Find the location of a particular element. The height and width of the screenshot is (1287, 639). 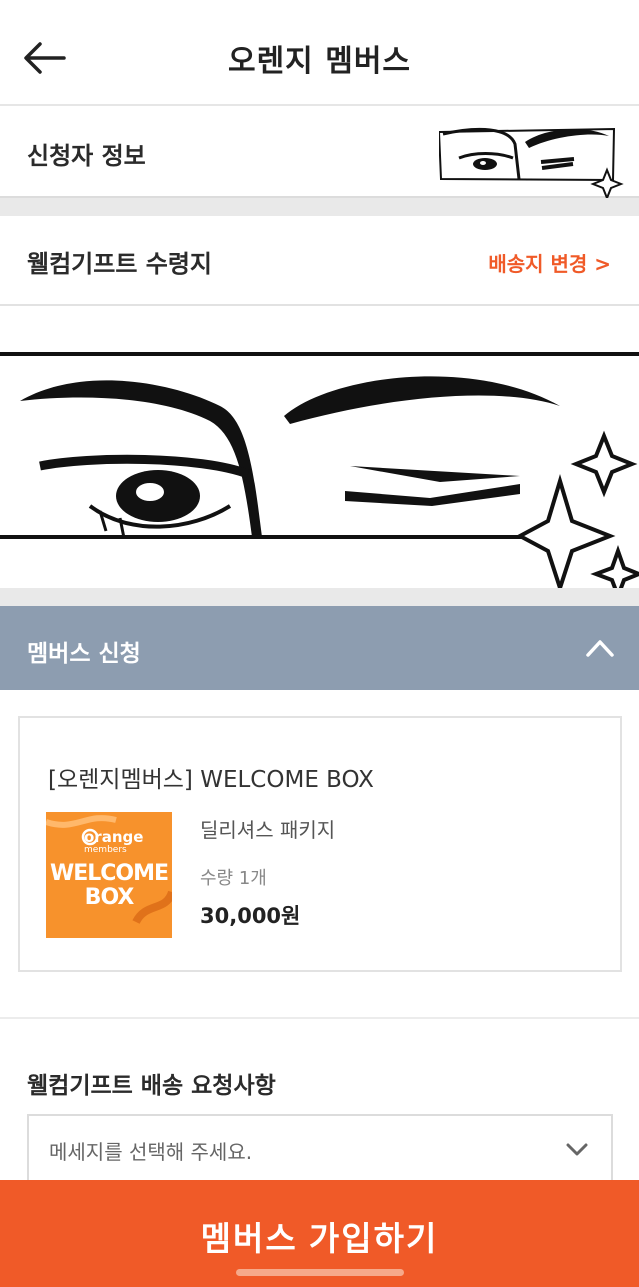

delivery-request-title: 웰컴기프트 배송 요청사항 is located at coordinates (151, 1086).